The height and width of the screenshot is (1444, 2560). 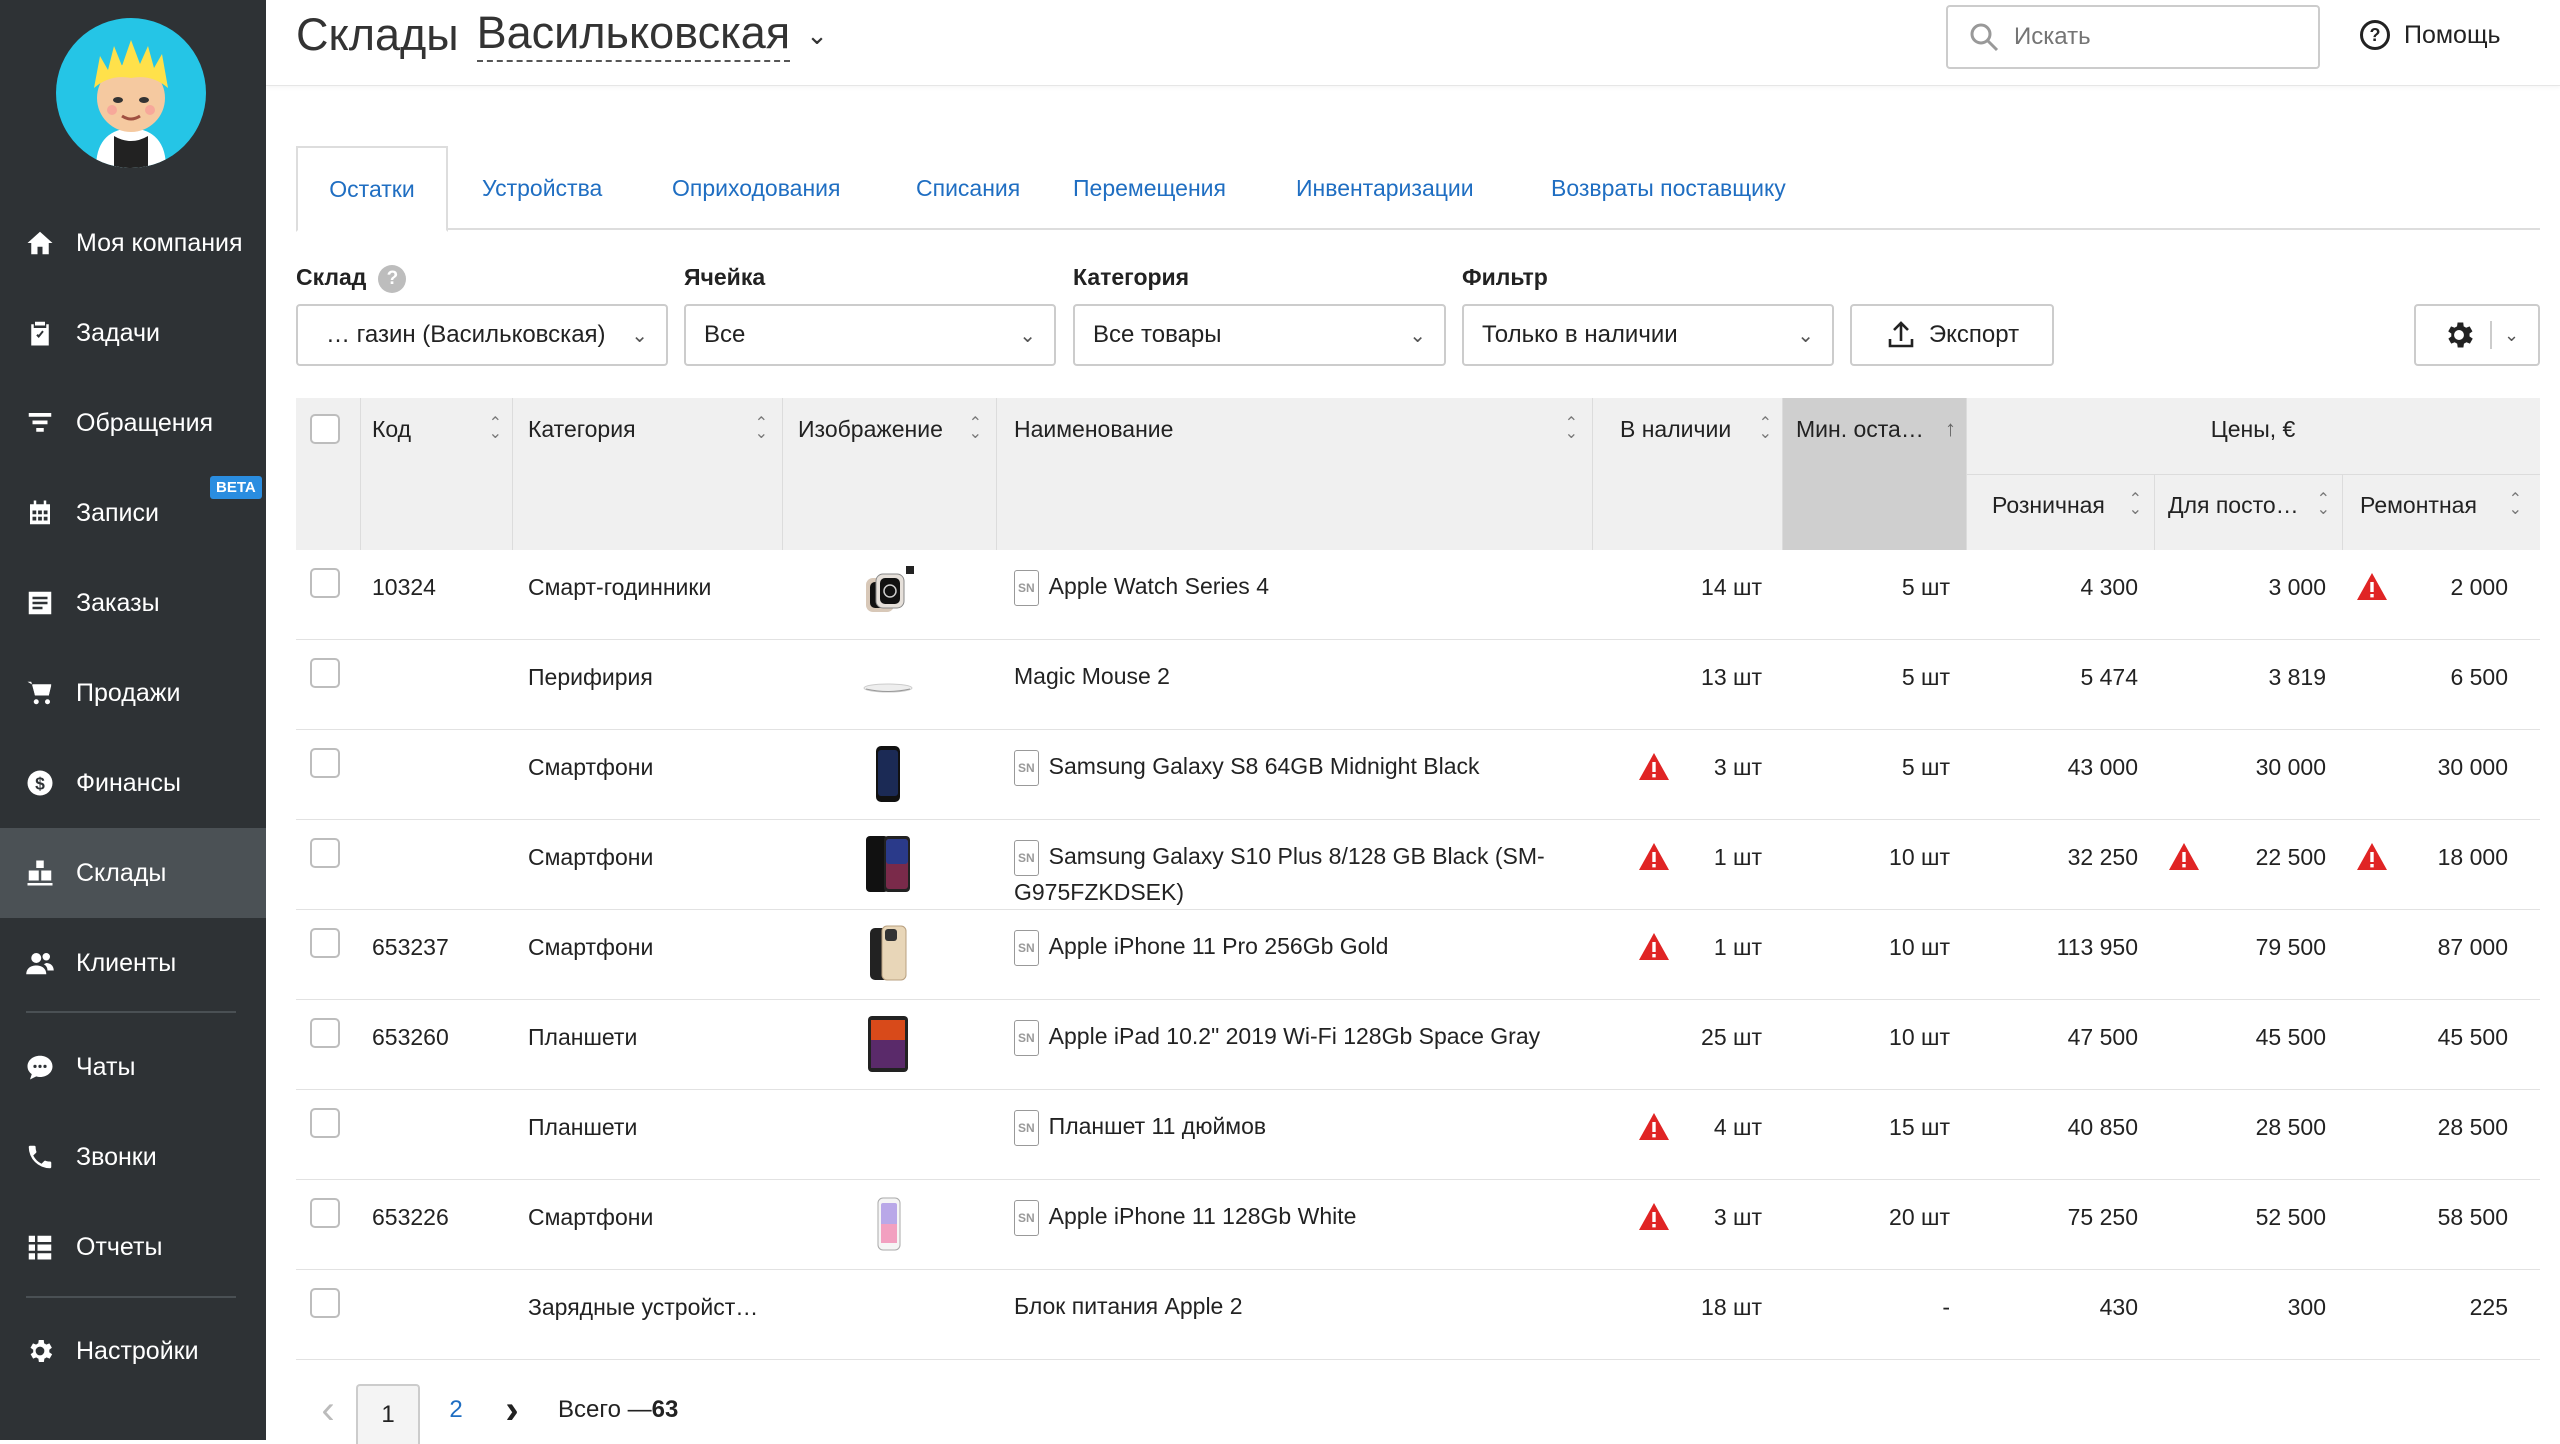 I want to click on tab-transfers: Перемещения, so click(x=1149, y=188).